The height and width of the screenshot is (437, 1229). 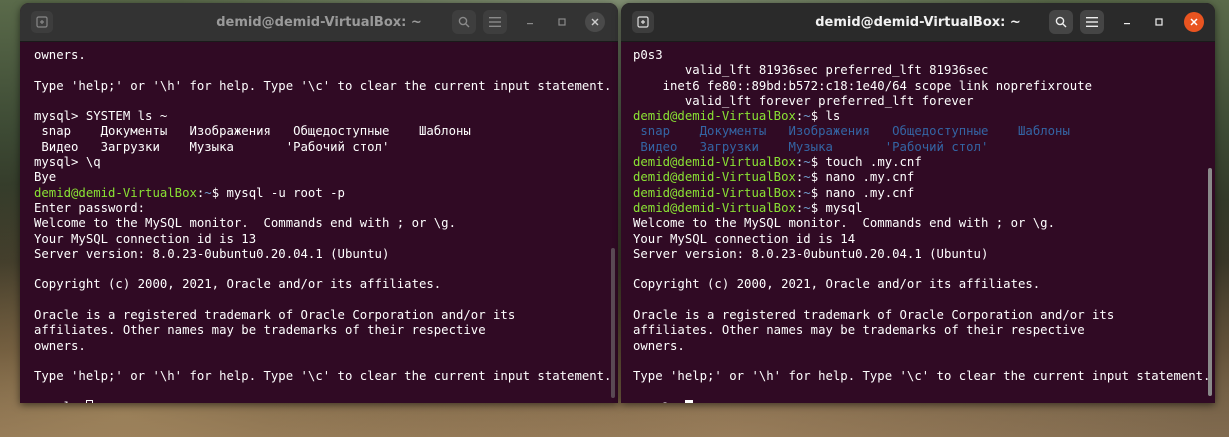 I want to click on terminal-line: Your MySQL connection id is 13, so click(x=326, y=239).